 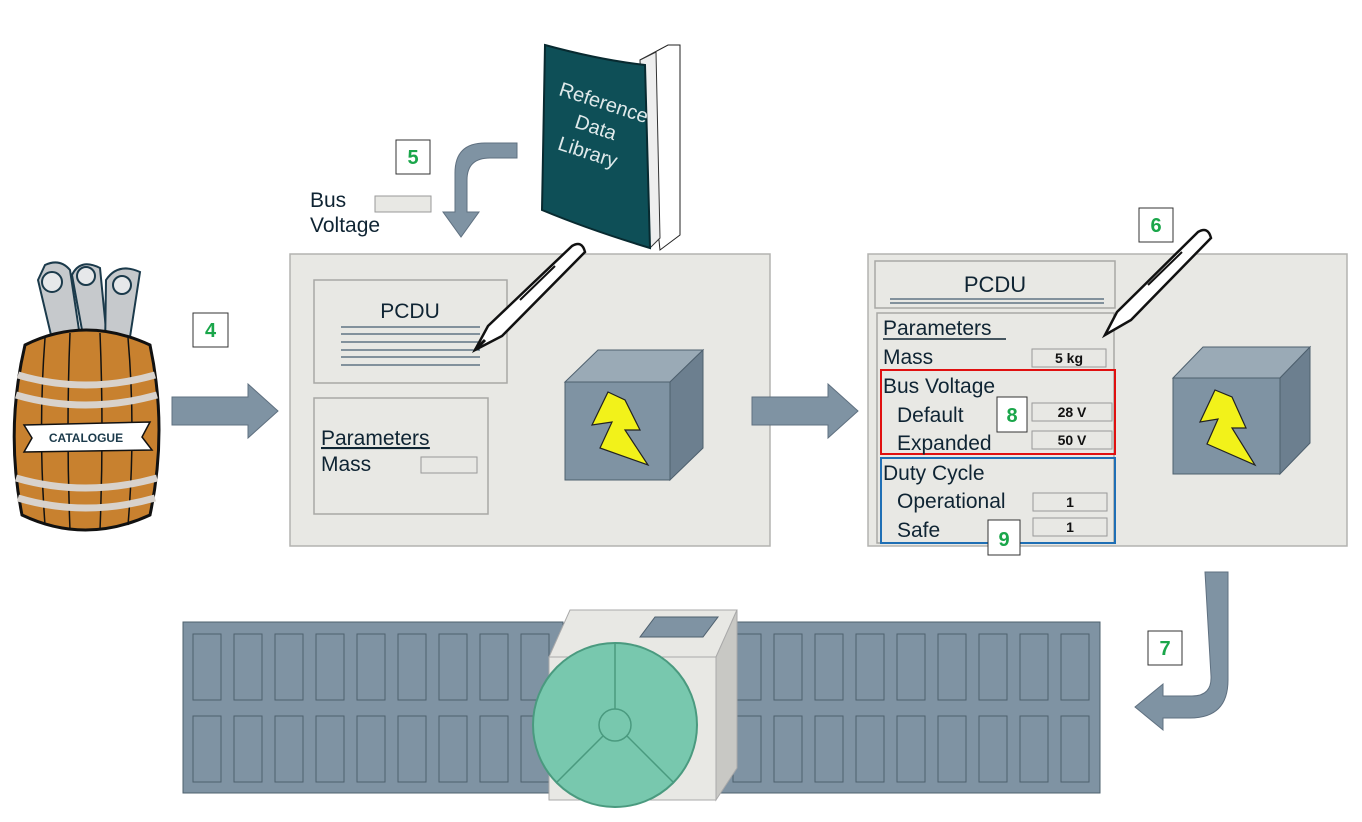 I want to click on step-6-number: 6, so click(x=1155, y=226).